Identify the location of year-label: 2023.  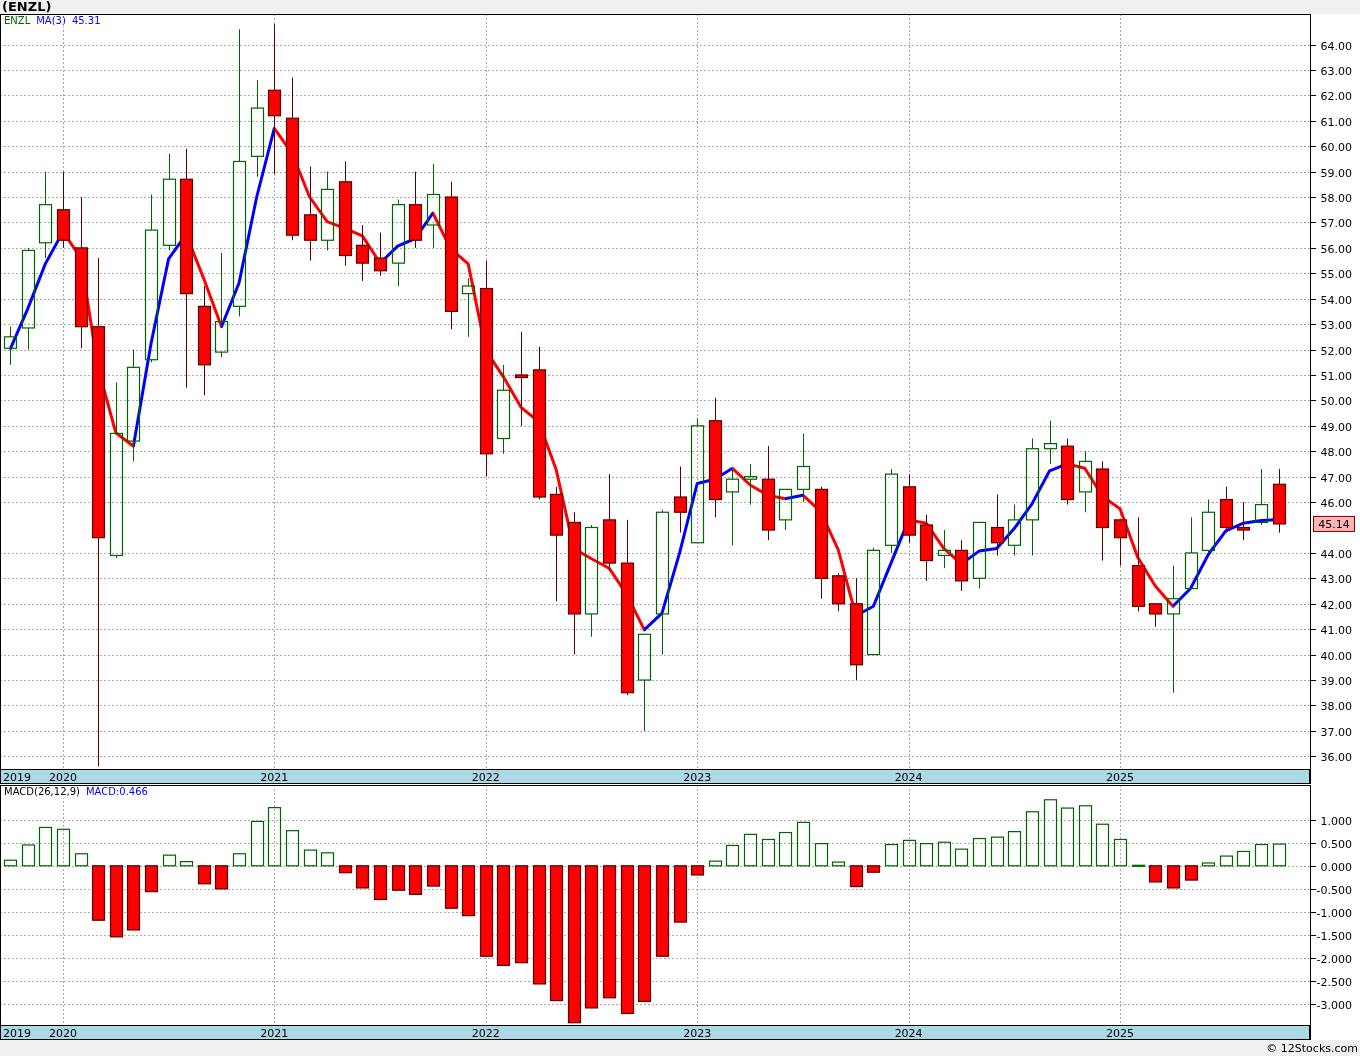
(697, 1033).